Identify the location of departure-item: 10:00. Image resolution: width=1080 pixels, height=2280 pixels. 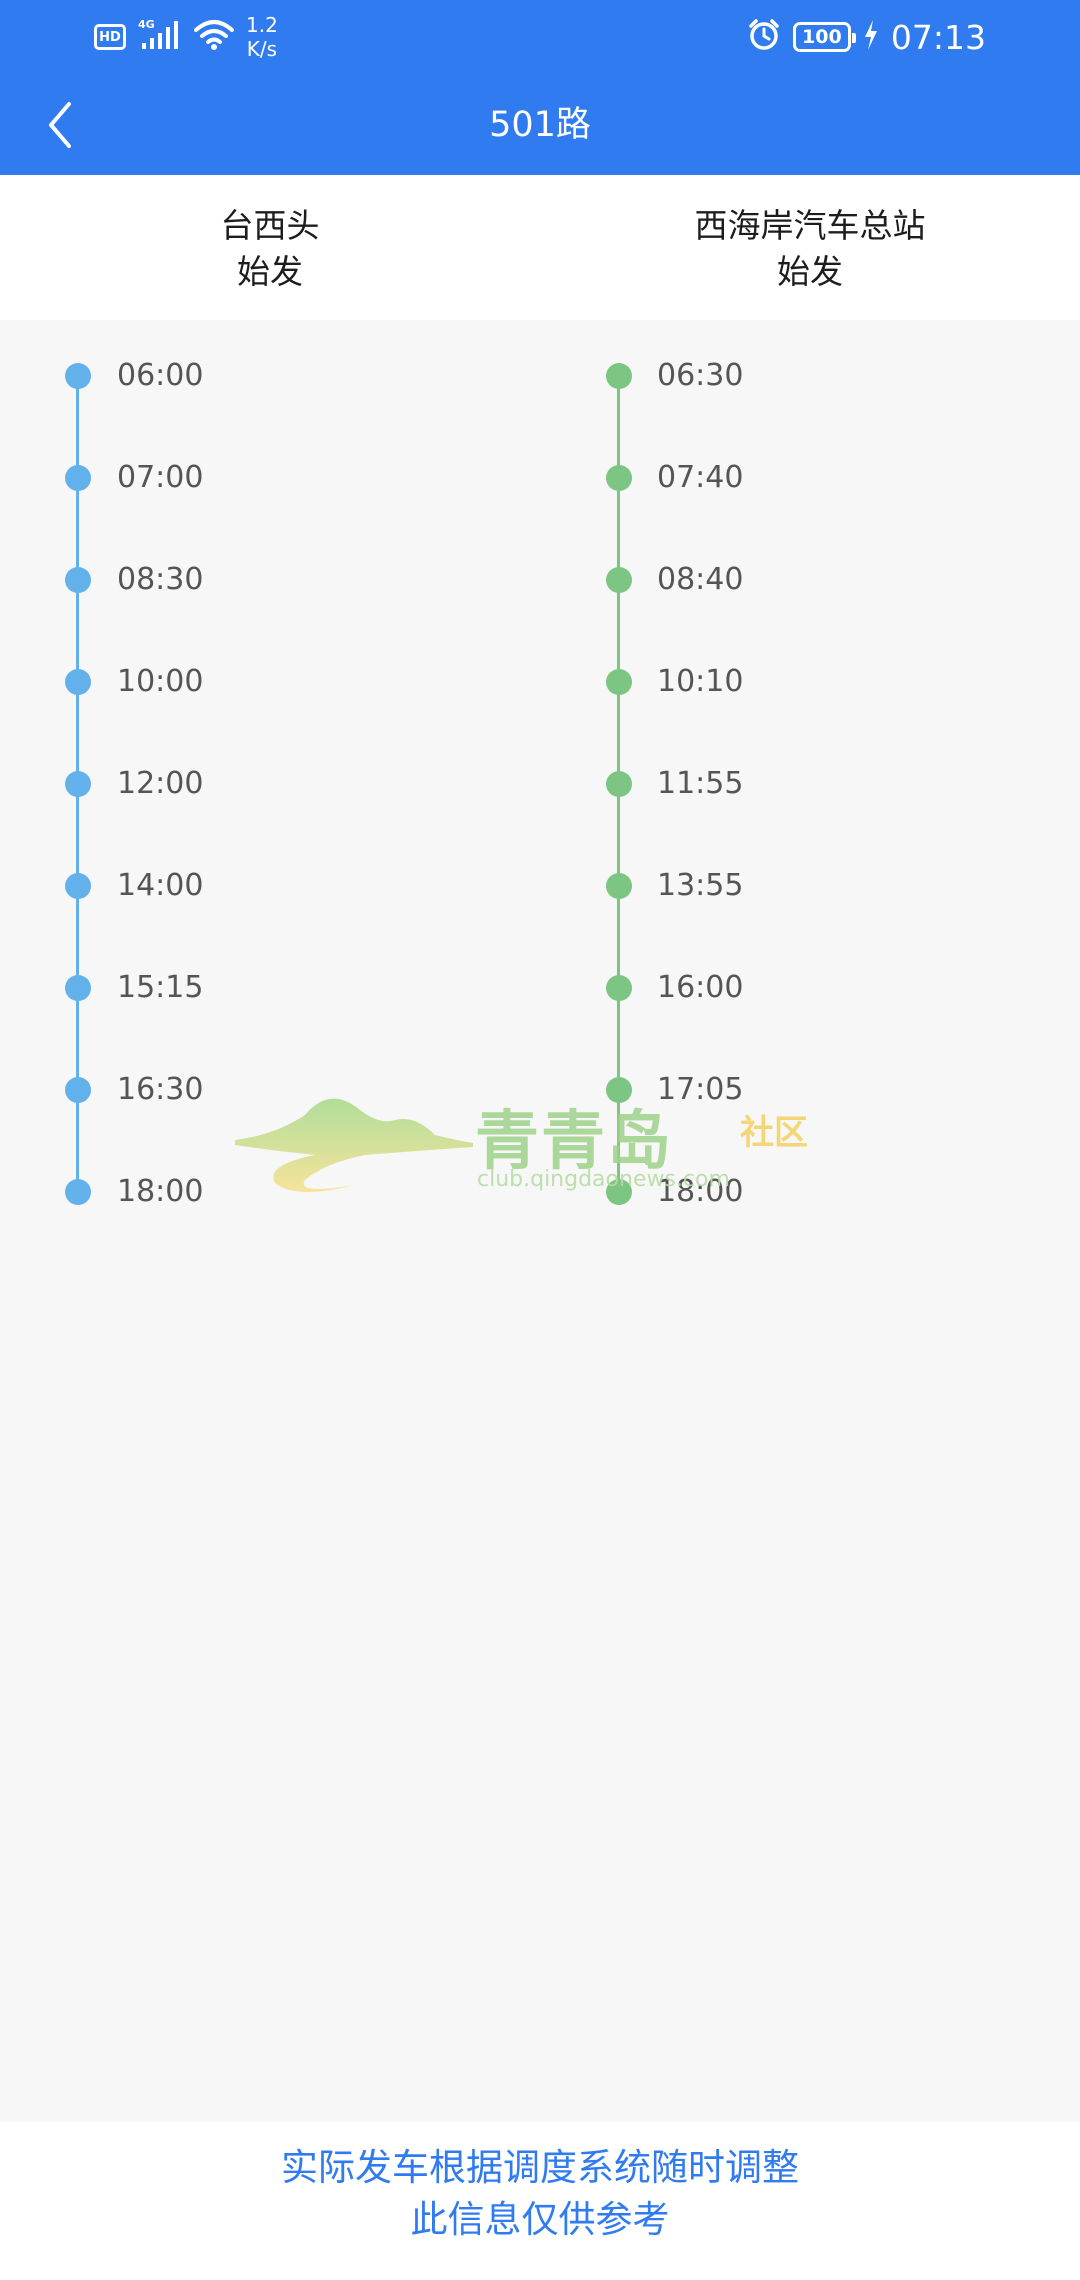
(270, 681).